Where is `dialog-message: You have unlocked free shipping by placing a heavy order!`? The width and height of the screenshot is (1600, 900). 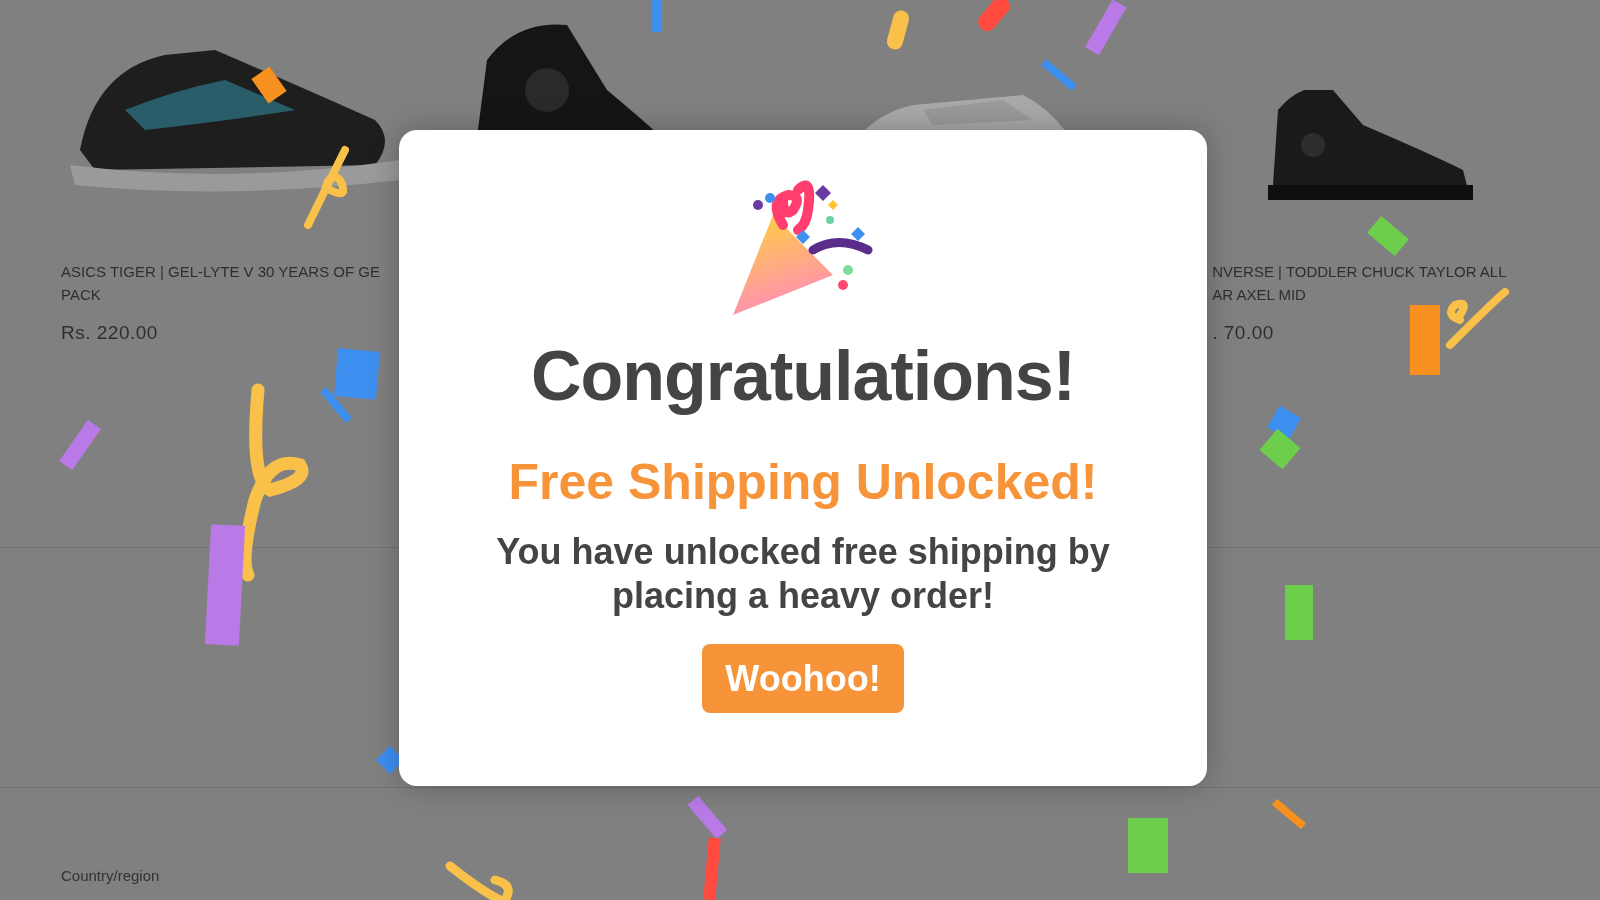
dialog-message: You have unlocked free shipping by placing a heavy order! is located at coordinates (803, 574).